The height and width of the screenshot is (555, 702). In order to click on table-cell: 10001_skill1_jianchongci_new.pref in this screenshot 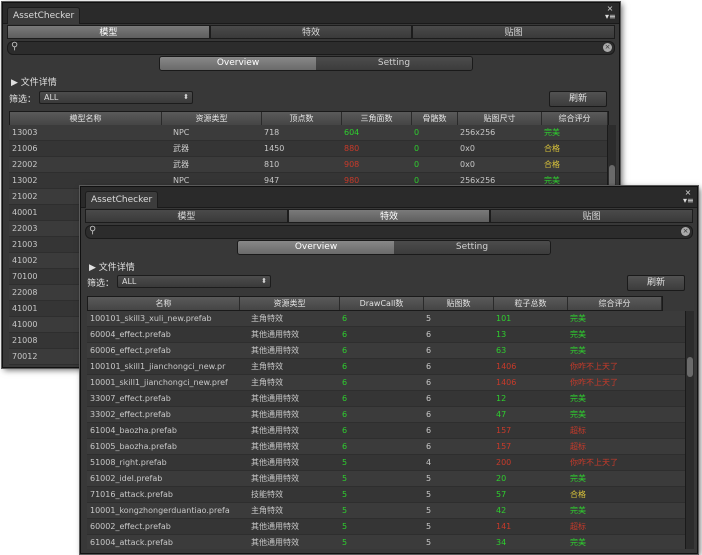, I will do `click(159, 382)`.